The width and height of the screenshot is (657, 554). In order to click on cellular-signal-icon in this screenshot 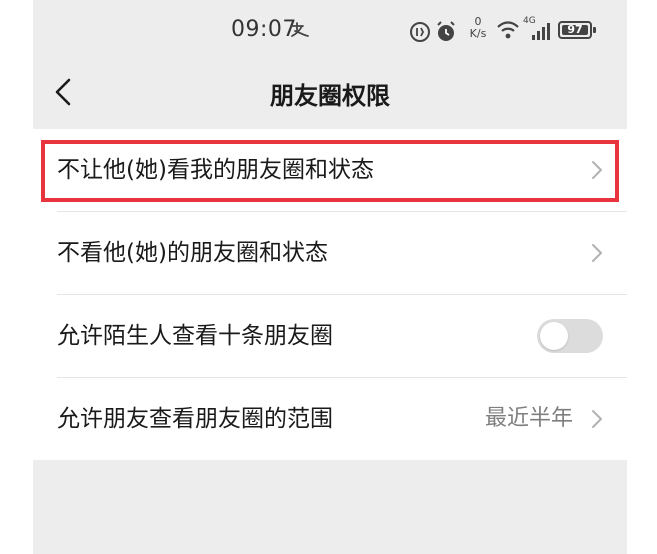, I will do `click(541, 33)`.